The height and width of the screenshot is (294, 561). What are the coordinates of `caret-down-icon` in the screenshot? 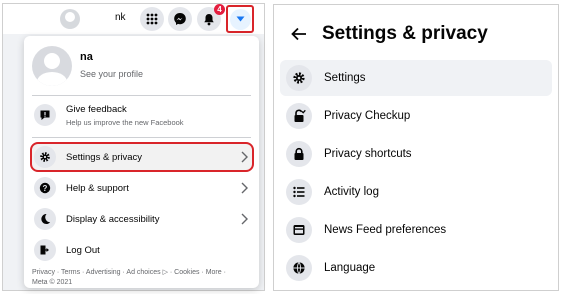 It's located at (240, 19).